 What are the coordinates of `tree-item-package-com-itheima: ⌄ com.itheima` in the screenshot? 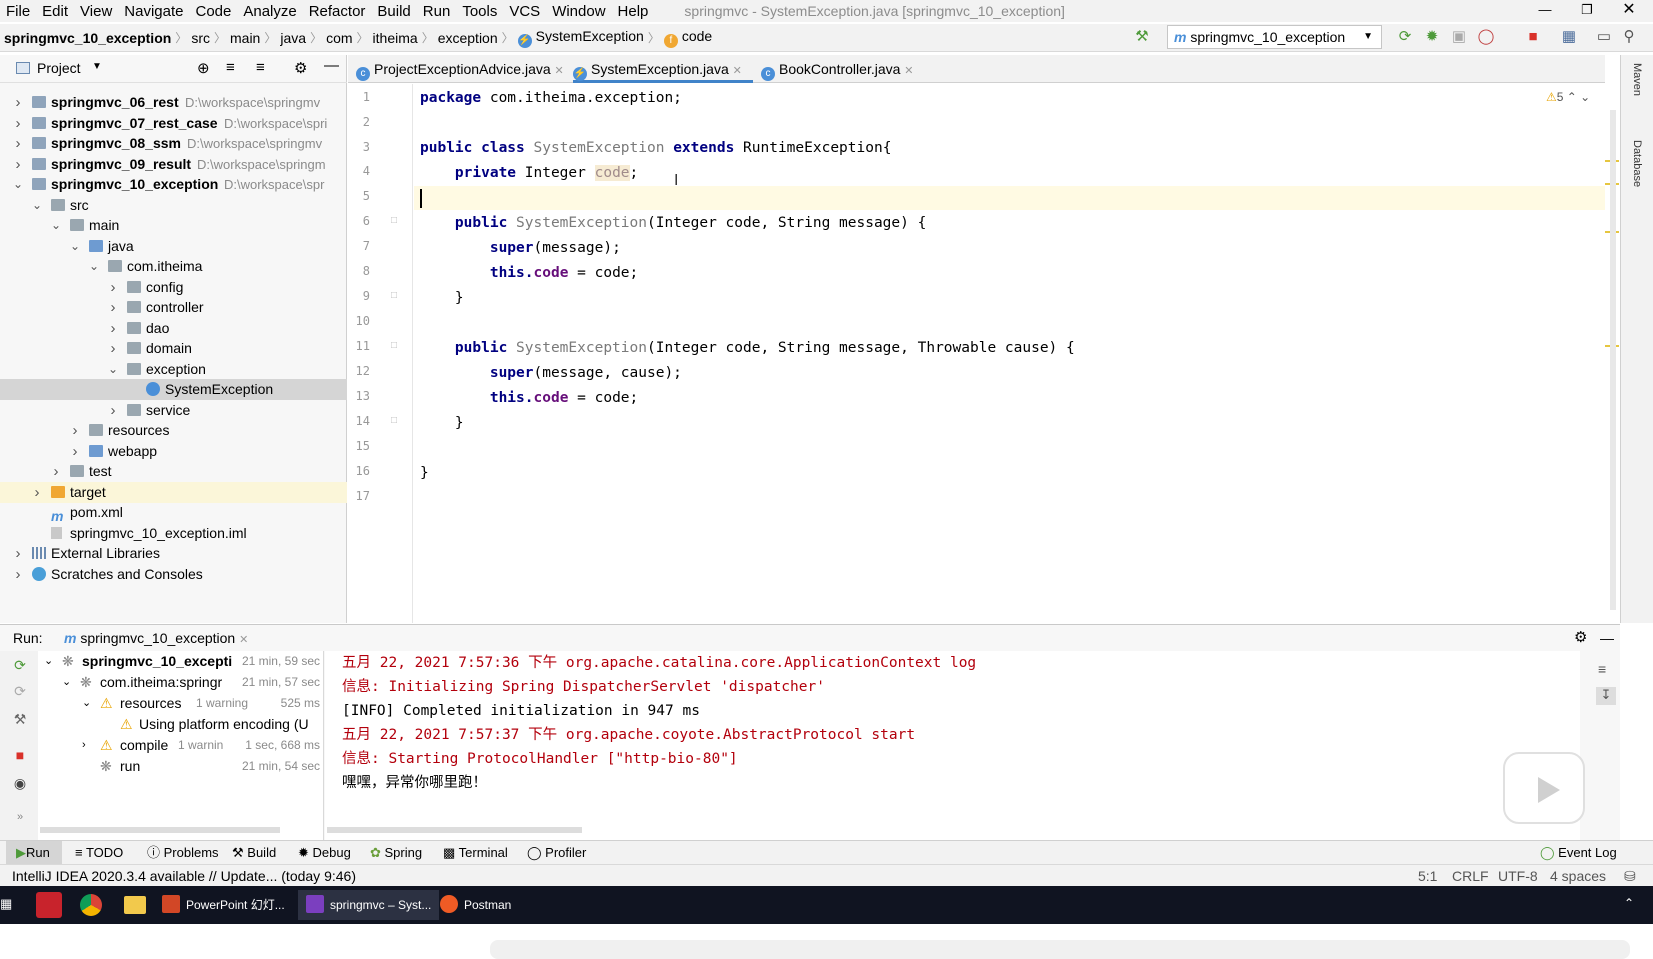 It's located at (173, 266).